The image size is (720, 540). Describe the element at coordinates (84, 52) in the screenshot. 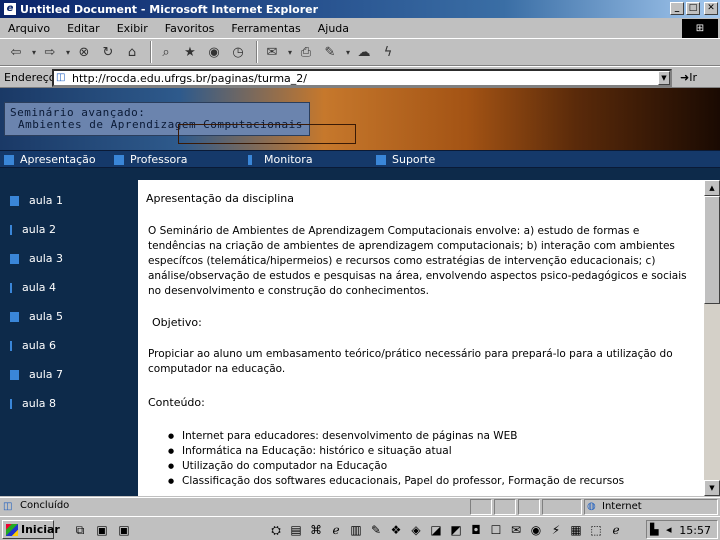

I see `stop-icon: ⊗` at that location.